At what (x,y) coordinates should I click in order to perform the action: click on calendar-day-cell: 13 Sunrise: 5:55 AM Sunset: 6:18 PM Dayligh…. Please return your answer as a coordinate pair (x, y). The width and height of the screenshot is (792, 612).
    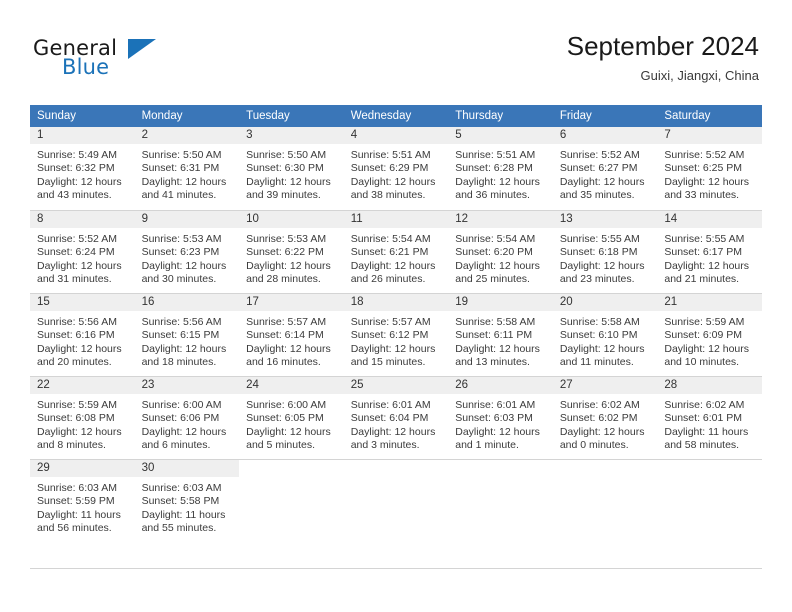
    Looking at the image, I should click on (605, 251).